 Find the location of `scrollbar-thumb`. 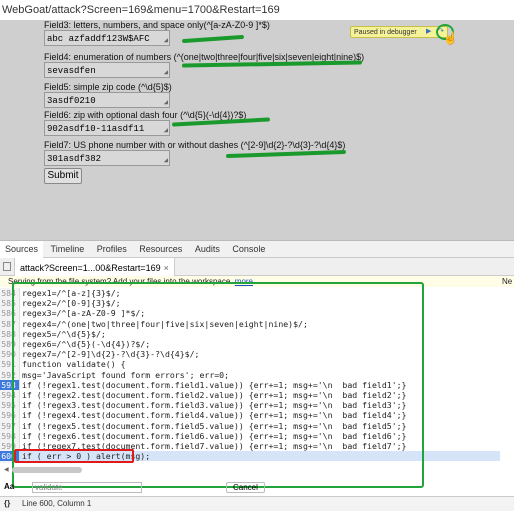

scrollbar-thumb is located at coordinates (47, 470).